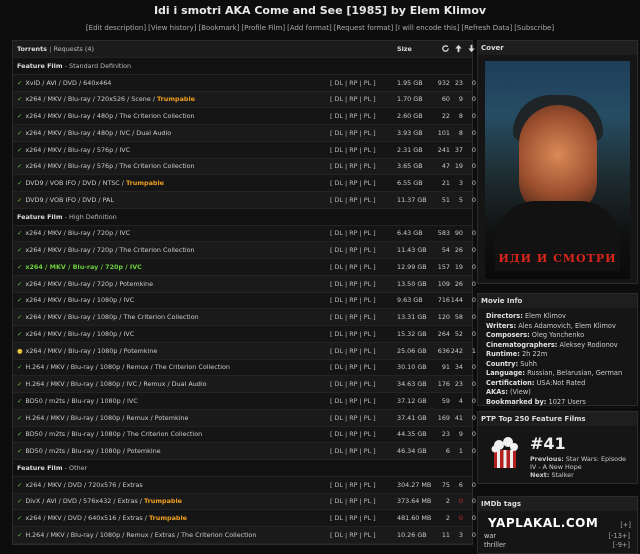 The width and height of the screenshot is (640, 554). What do you see at coordinates (89, 284) in the screenshot?
I see `torrent-title-link: x264 / MKV / Blu-ray / 720p / Potemkine` at bounding box center [89, 284].